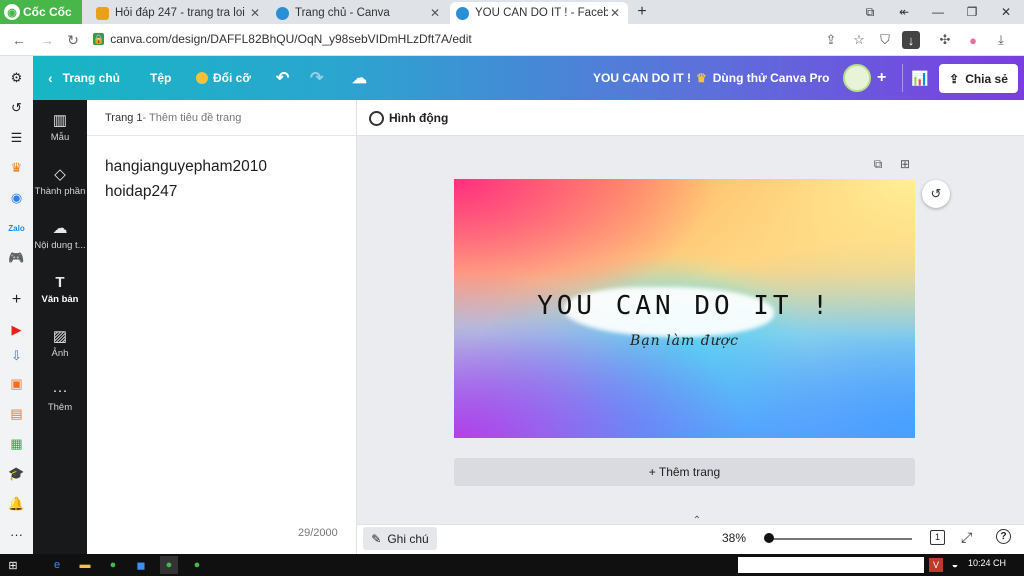 The image size is (1024, 576). I want to click on back-all-icon: ↞, so click(904, 12).